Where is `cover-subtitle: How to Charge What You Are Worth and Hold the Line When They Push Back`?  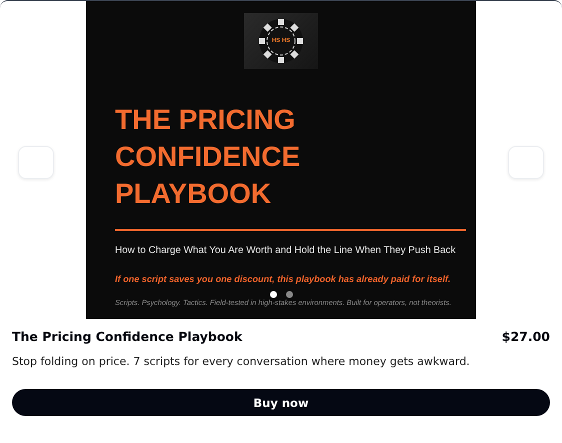
cover-subtitle: How to Charge What You Are Worth and Hold the Line When They Push Back is located at coordinates (285, 250).